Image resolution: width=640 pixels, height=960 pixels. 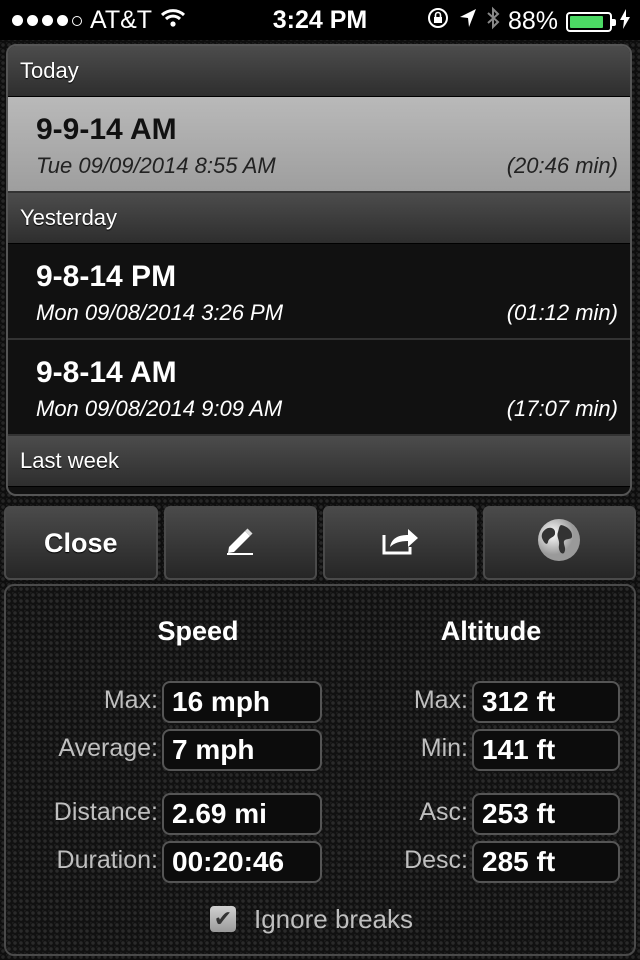 What do you see at coordinates (546, 814) in the screenshot?
I see `ascent-field: 253 ft` at bounding box center [546, 814].